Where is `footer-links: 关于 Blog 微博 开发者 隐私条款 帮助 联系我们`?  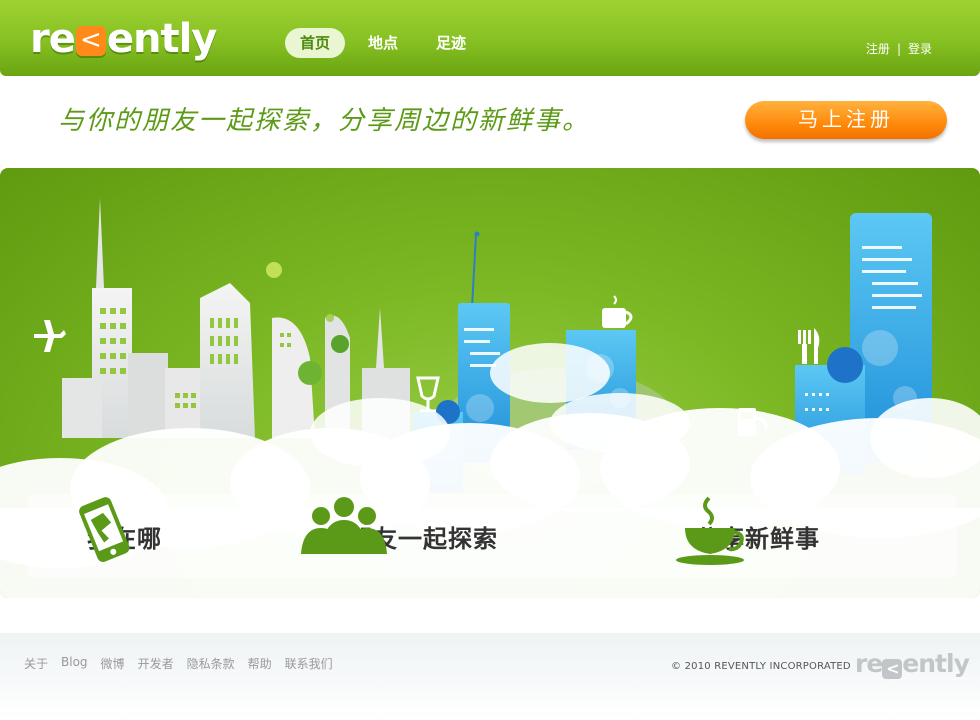 footer-links: 关于 Blog 微博 开发者 隐私条款 帮助 联系我们 is located at coordinates (185, 663).